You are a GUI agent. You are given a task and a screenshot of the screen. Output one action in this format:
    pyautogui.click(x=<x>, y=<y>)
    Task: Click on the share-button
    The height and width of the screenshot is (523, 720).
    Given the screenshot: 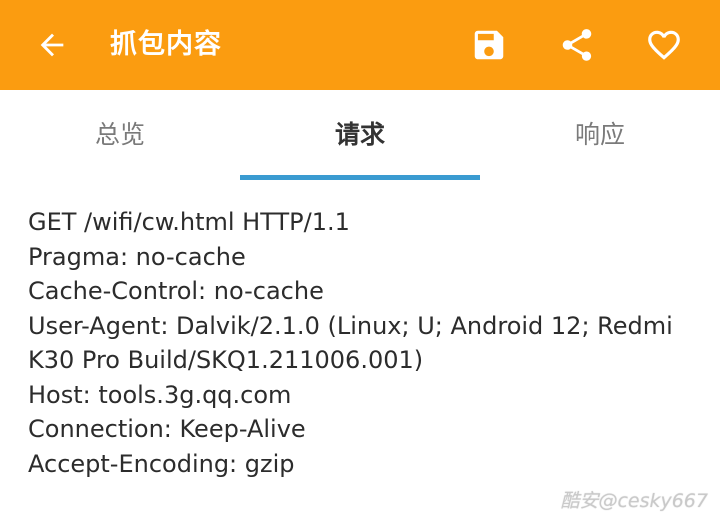 What is the action you would take?
    pyautogui.click(x=577, y=45)
    